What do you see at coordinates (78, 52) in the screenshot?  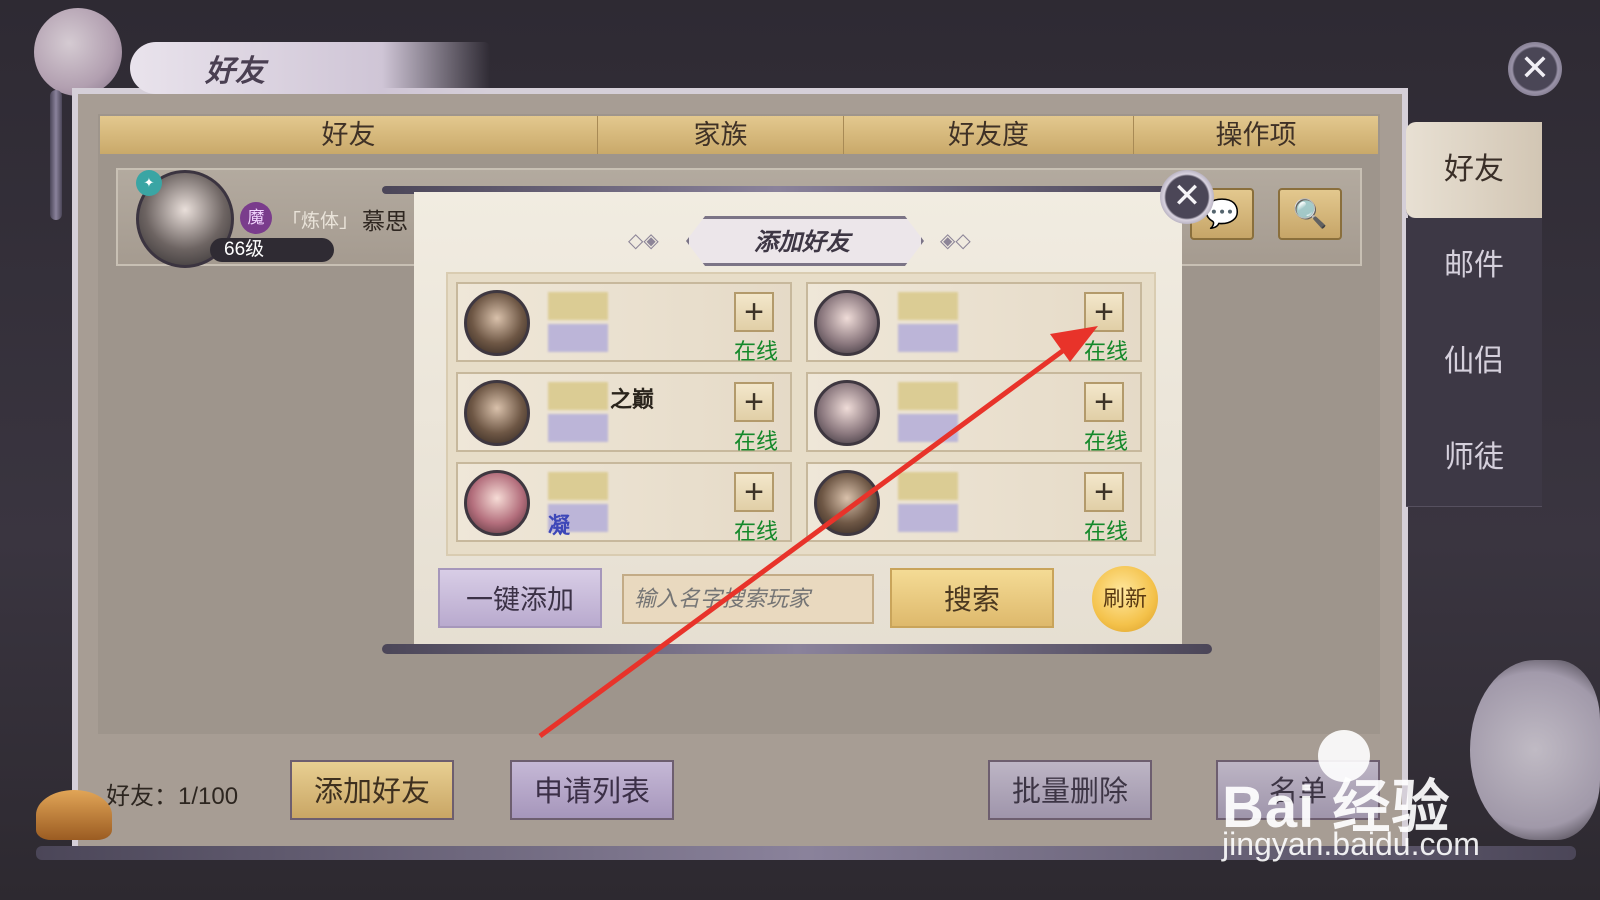 I see `moon-decoration` at bounding box center [78, 52].